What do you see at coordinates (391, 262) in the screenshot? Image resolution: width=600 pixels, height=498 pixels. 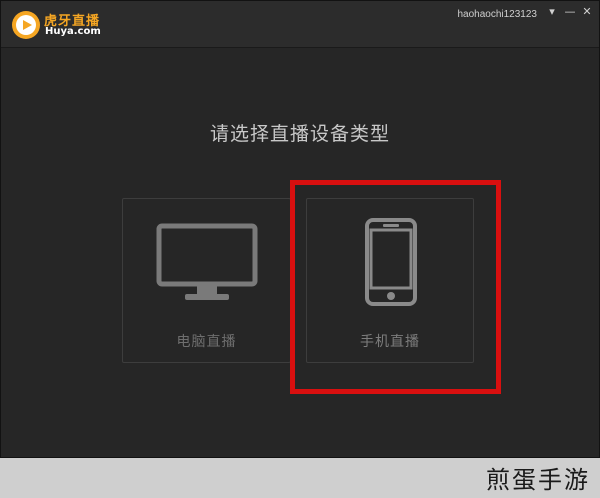 I see `smartphone-icon` at bounding box center [391, 262].